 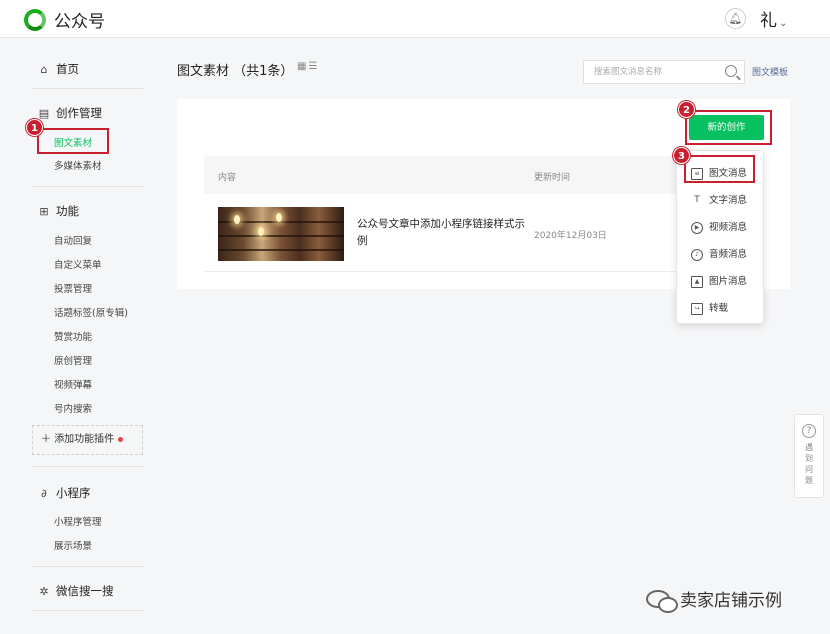 What do you see at coordinates (735, 18) in the screenshot?
I see `bell-icon: 🔔︎` at bounding box center [735, 18].